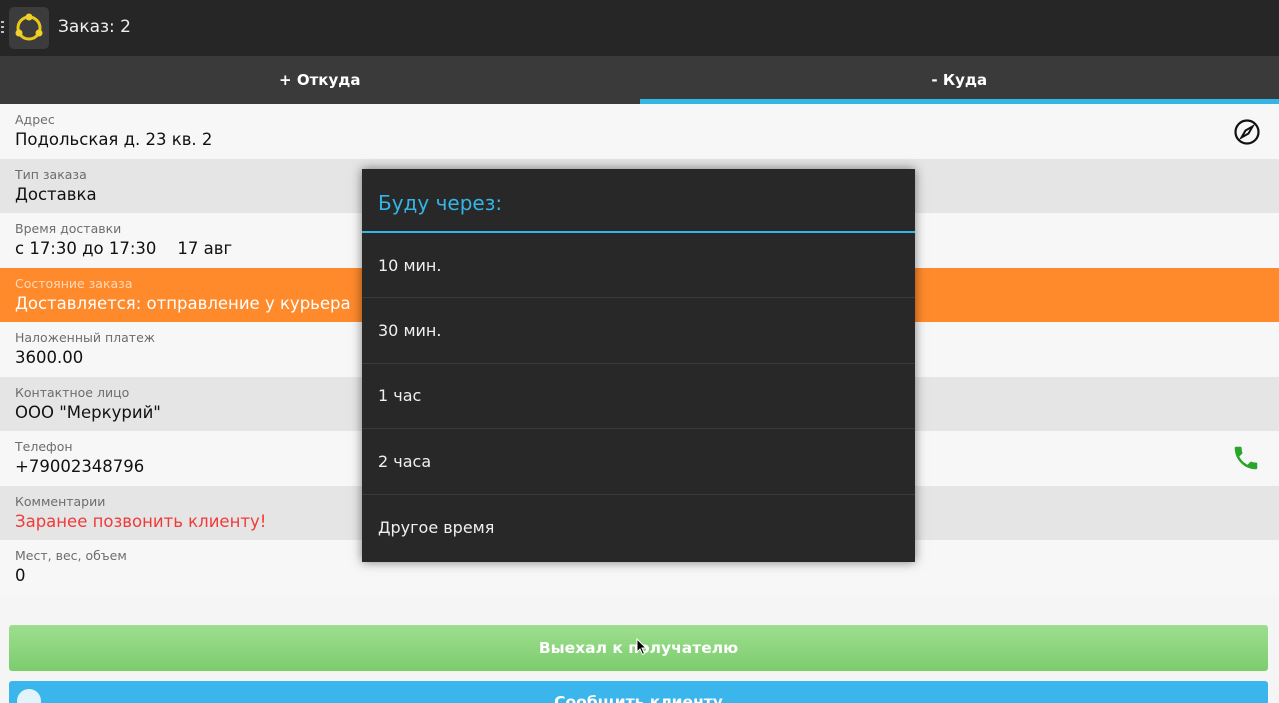  I want to click on dialog-option-10-min: 10 мин., so click(638, 266).